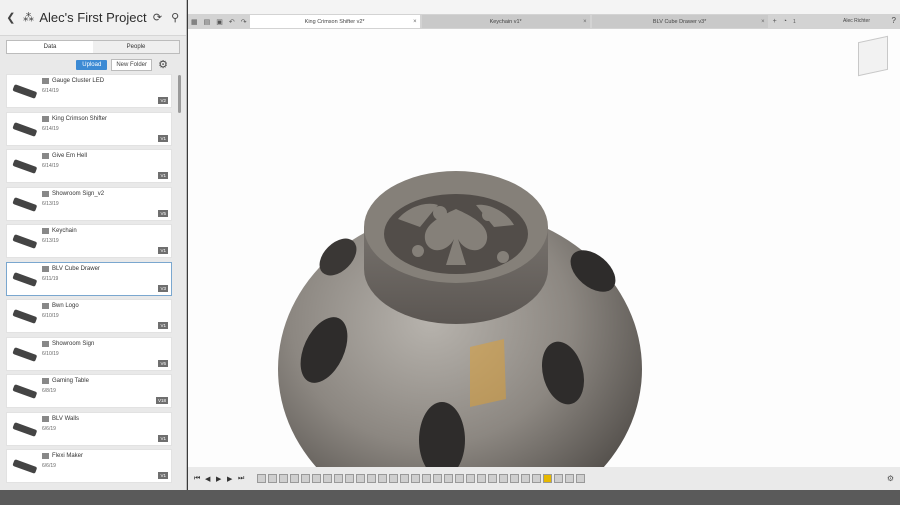  I want to click on search-icon: ⚲, so click(175, 18).